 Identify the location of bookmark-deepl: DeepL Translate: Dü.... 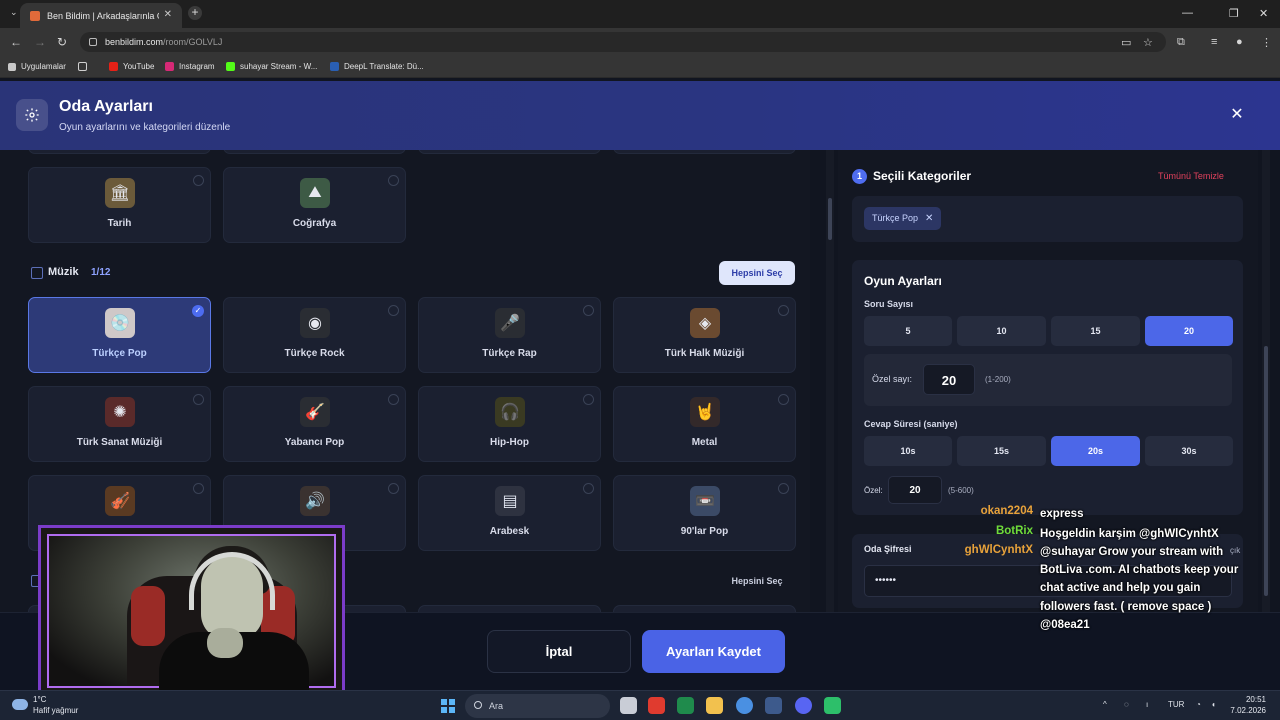
(377, 66).